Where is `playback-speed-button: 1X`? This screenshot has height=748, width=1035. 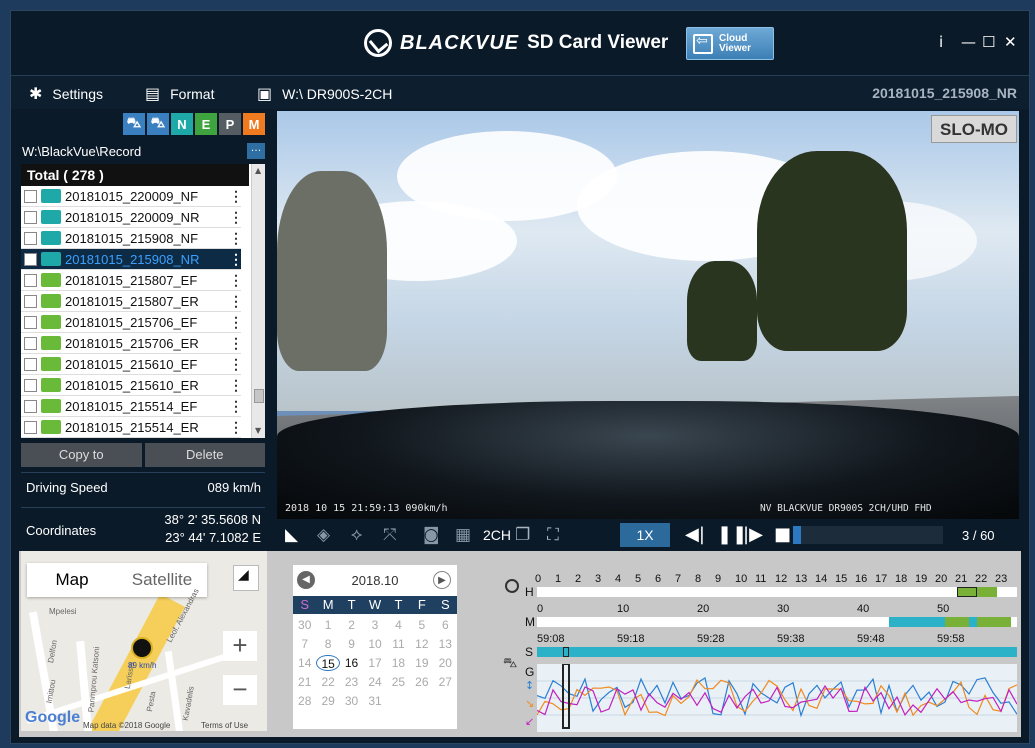
playback-speed-button: 1X is located at coordinates (645, 535).